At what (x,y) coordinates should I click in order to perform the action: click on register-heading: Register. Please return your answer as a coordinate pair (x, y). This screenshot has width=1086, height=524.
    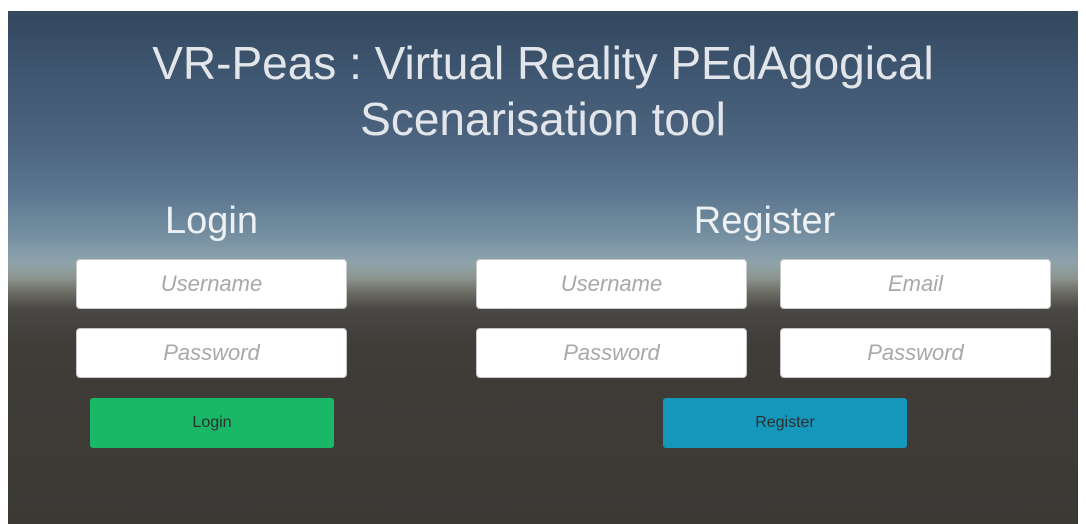
    Looking at the image, I should click on (764, 221).